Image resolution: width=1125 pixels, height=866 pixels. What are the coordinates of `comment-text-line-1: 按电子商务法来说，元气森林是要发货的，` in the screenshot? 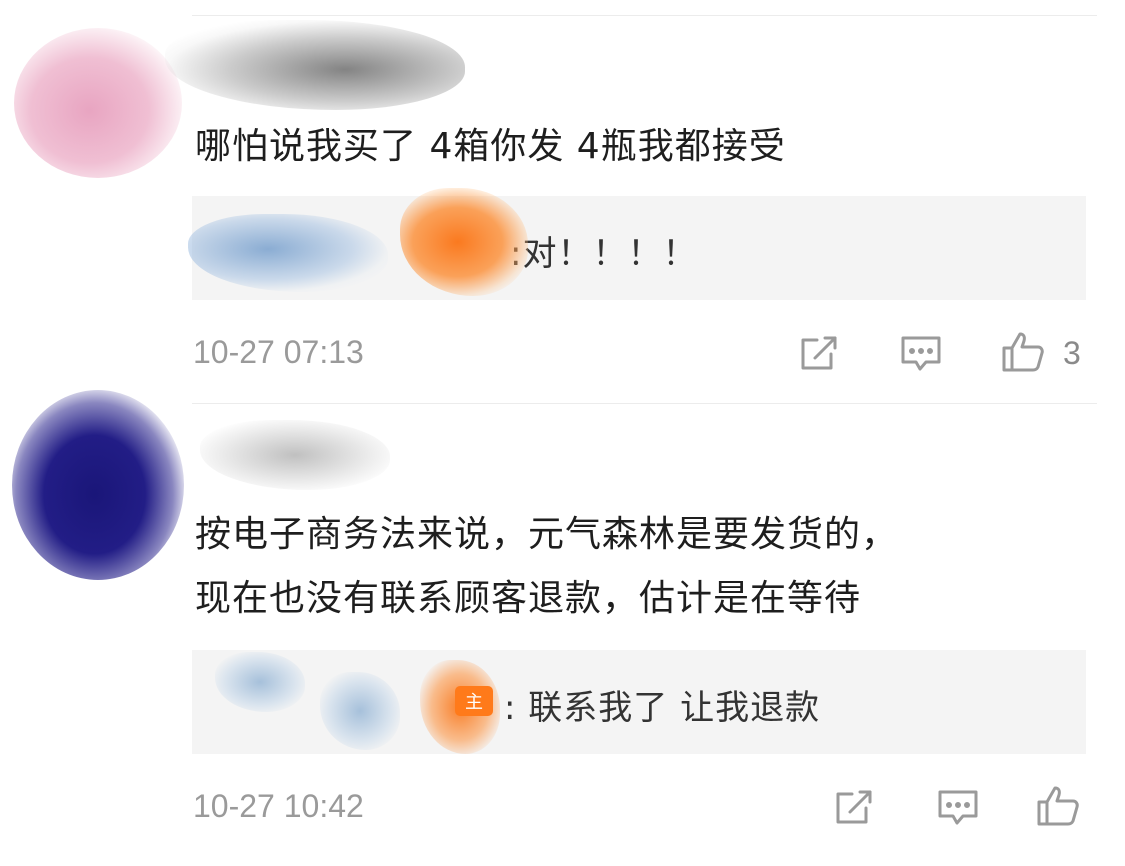 It's located at (547, 534).